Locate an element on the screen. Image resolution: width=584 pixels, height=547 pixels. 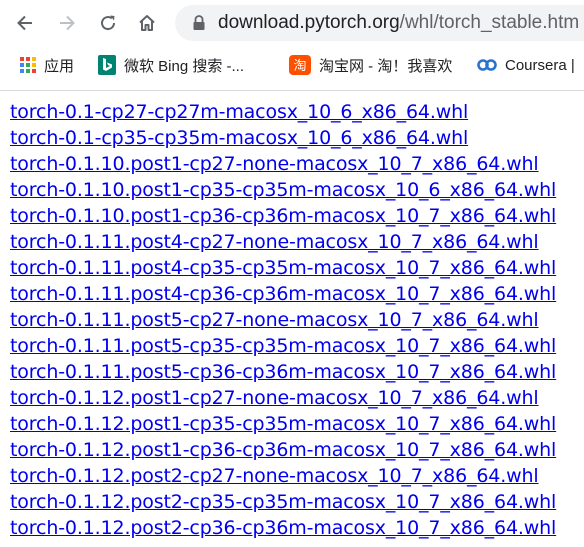
bookmark-apps: 应用 is located at coordinates (47, 65).